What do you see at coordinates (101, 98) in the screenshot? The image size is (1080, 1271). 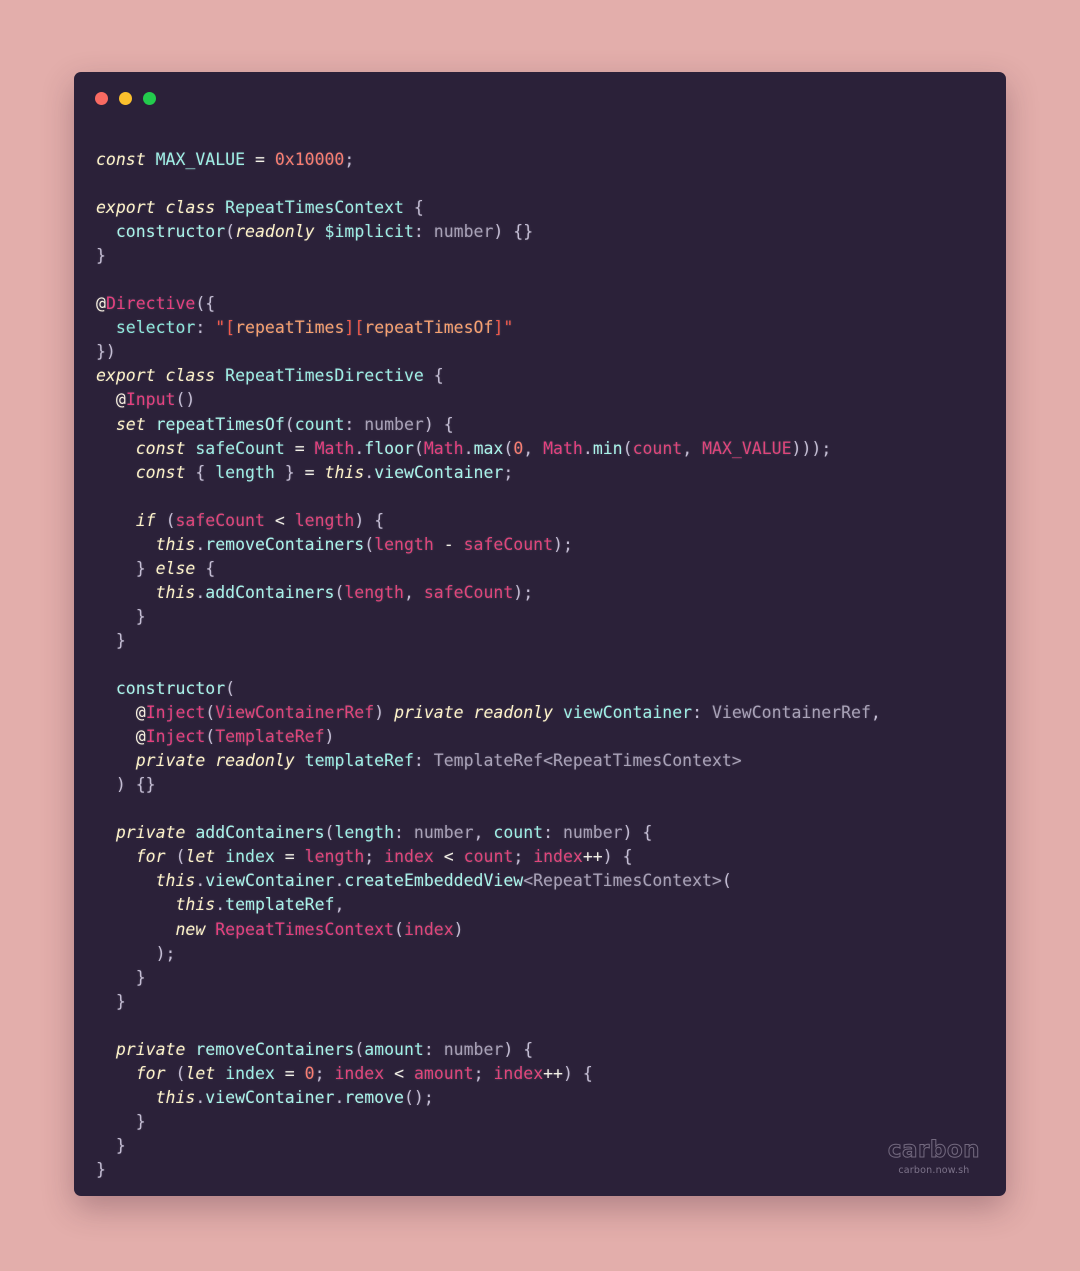 I see `close-window-icon` at bounding box center [101, 98].